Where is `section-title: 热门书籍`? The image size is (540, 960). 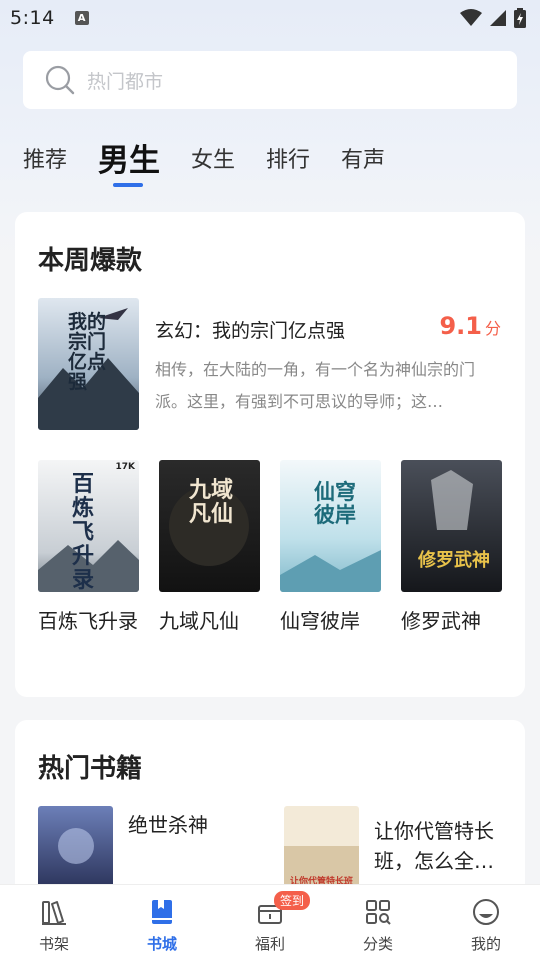
section-title: 热门书籍 is located at coordinates (90, 769).